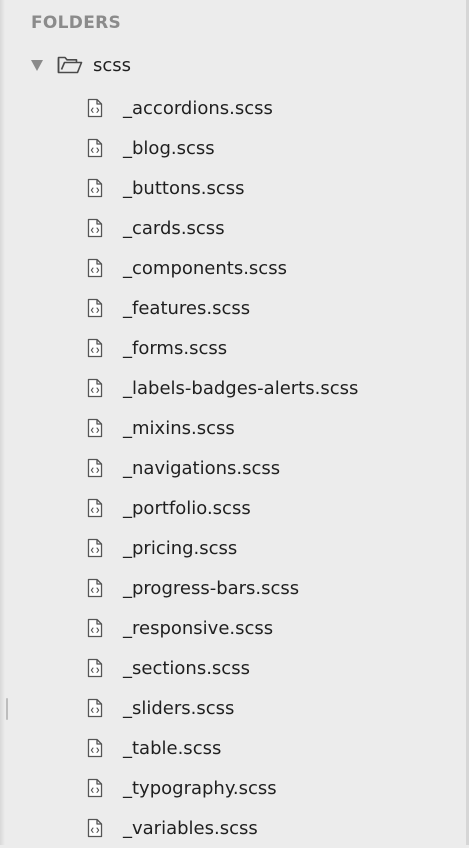  Describe the element at coordinates (211, 588) in the screenshot. I see `file-name: _progress-bars.scss` at that location.